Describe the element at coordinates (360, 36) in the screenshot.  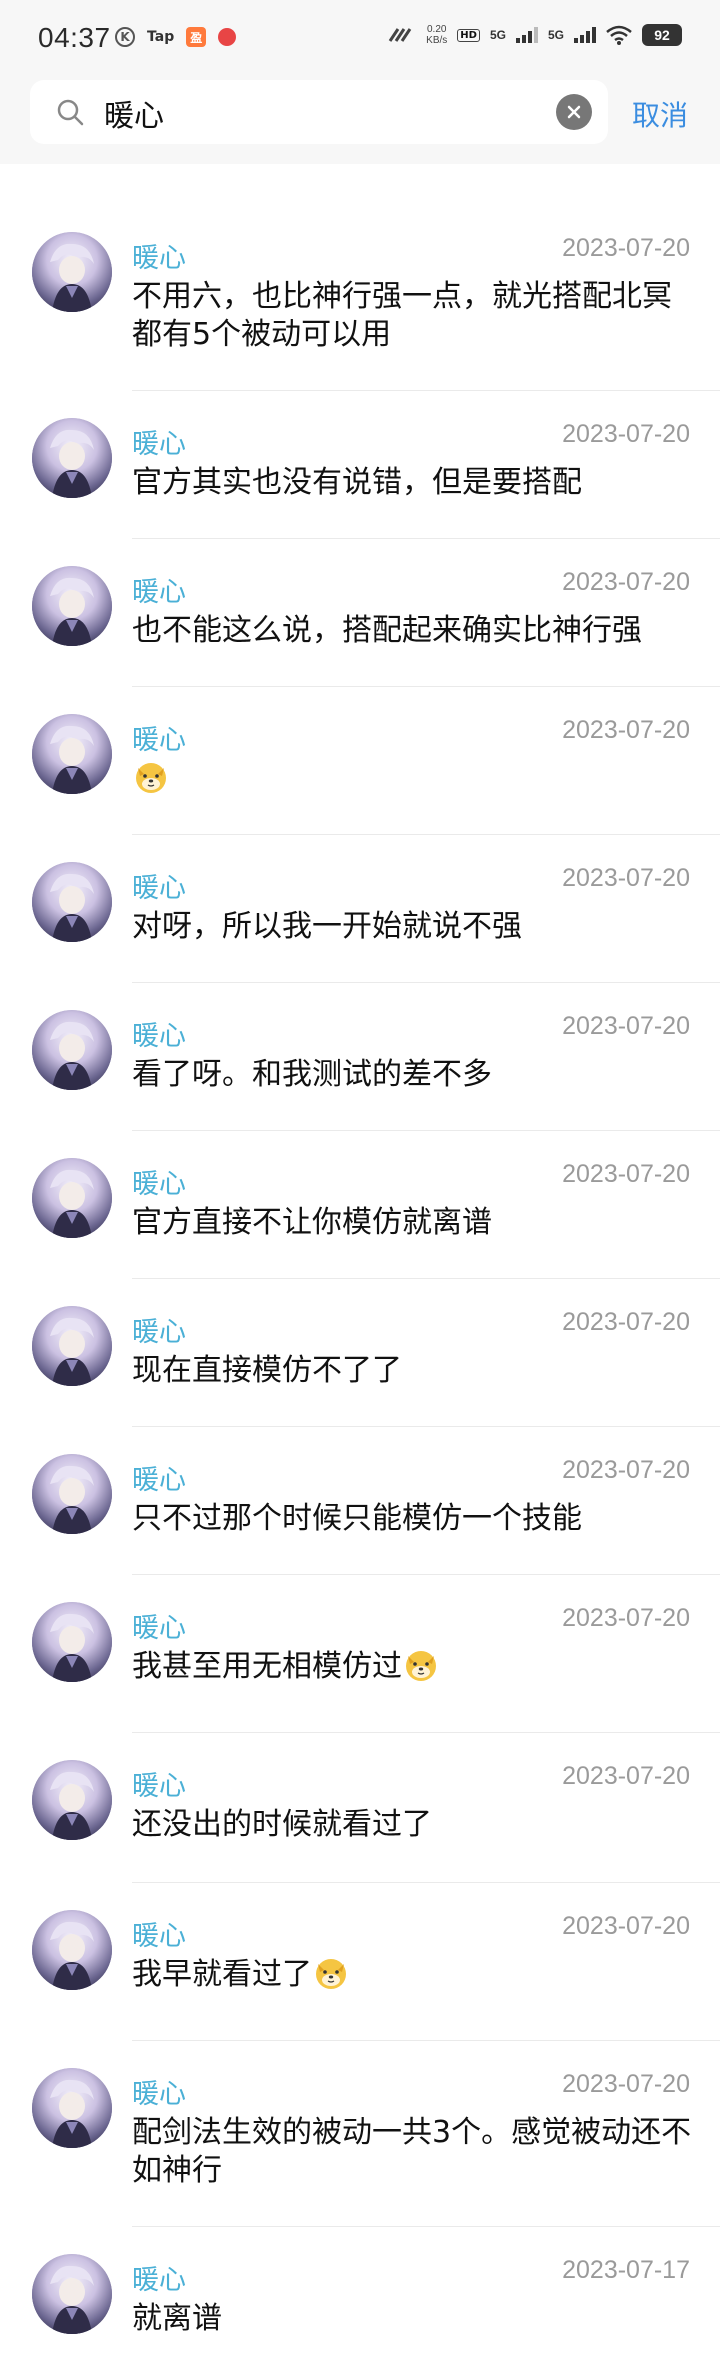
I see `status-bar: 04:37 K Tap 盈 0.20 KB/s HD 5G 5G 92` at that location.